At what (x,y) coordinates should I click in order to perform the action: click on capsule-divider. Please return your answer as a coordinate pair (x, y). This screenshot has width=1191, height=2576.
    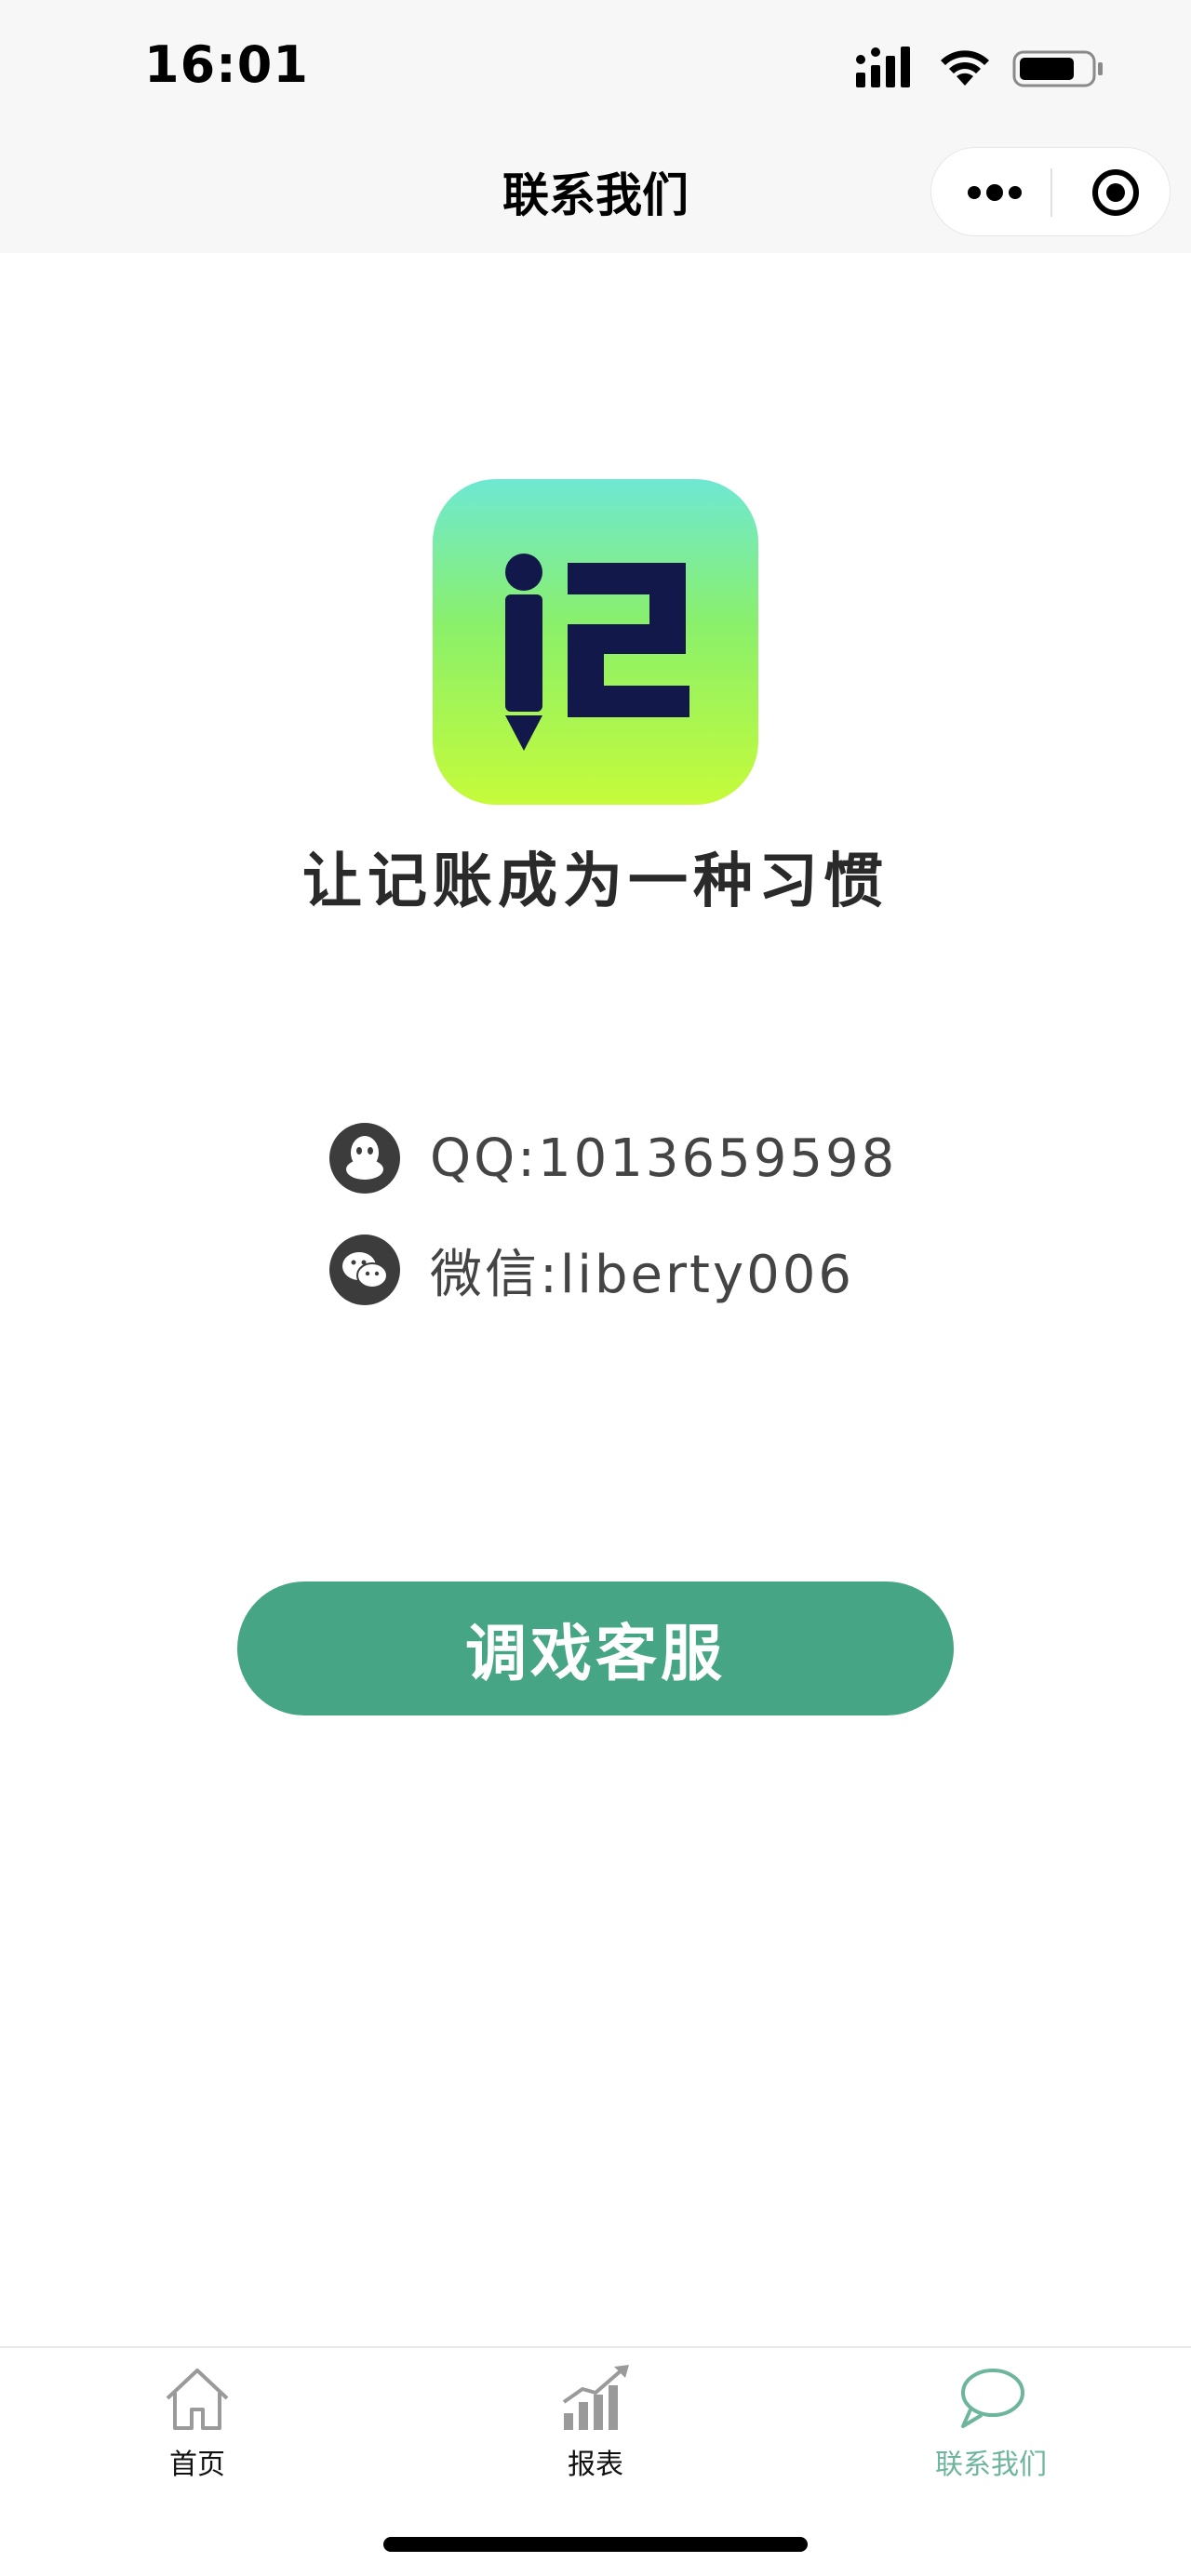
    Looking at the image, I should click on (1051, 192).